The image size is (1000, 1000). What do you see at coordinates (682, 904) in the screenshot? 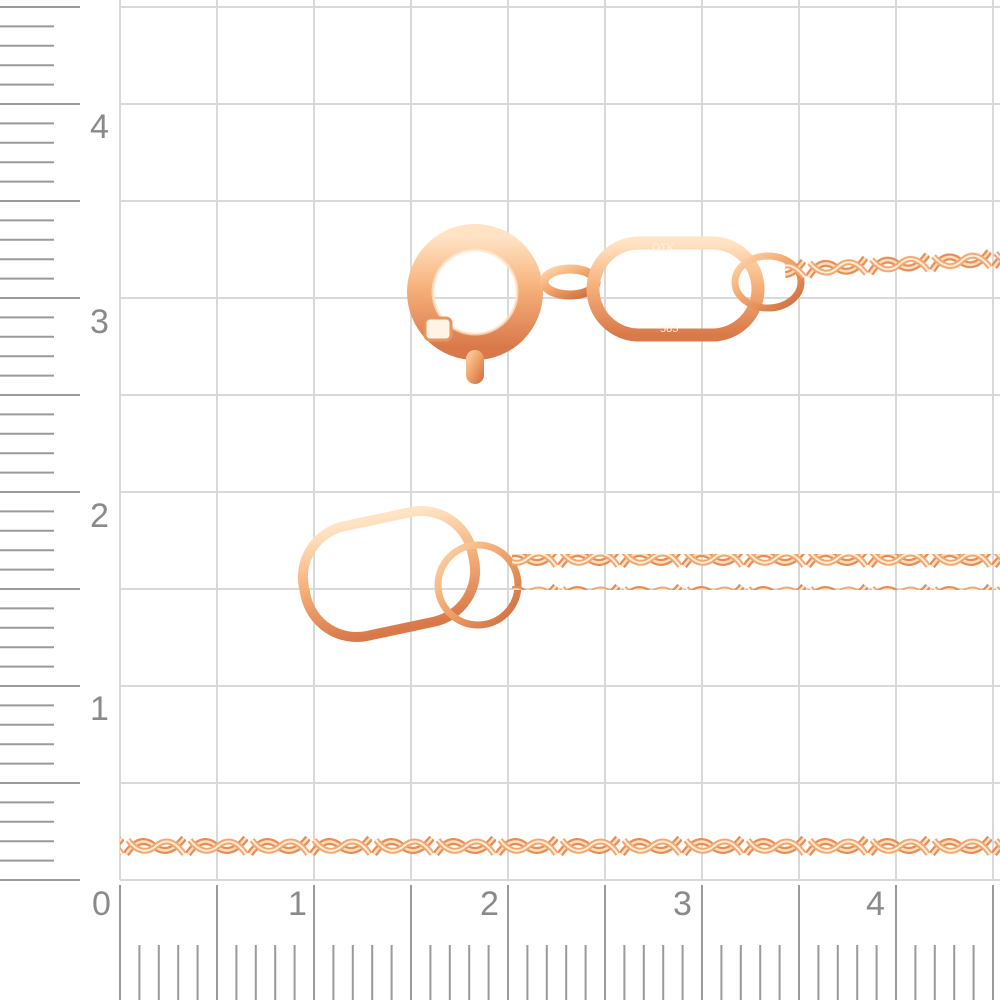
I see `x-label-3: 3` at bounding box center [682, 904].